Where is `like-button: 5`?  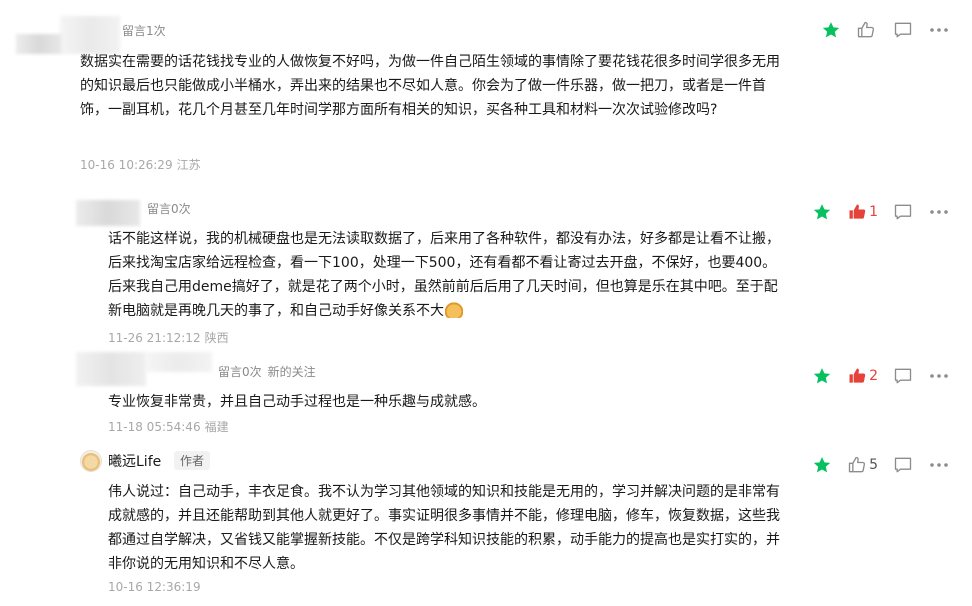
like-button: 5 is located at coordinates (862, 465).